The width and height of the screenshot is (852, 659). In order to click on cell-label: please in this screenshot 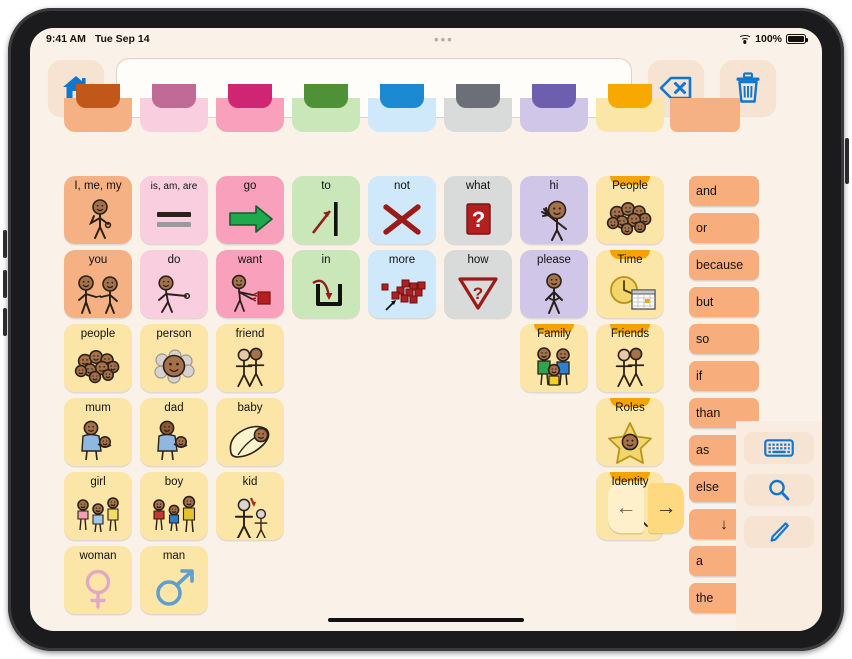, I will do `click(554, 260)`.